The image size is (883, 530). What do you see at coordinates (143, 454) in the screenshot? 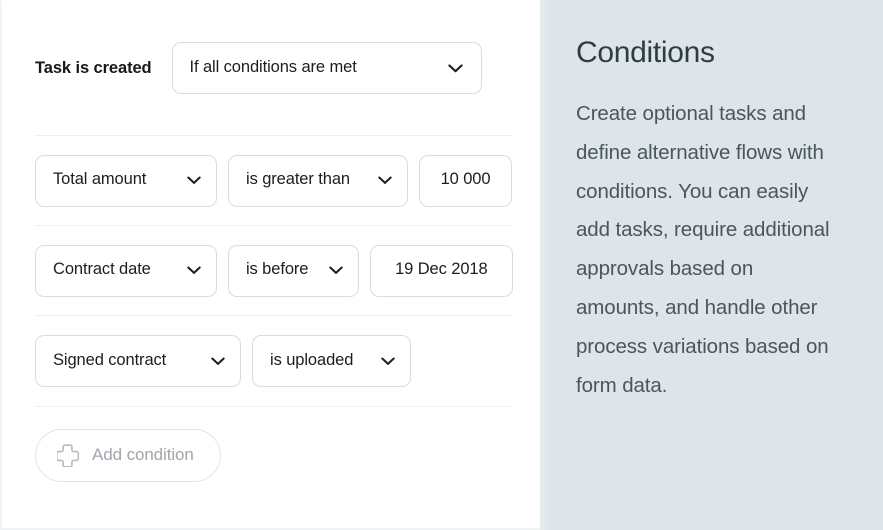
I see `add-condition-label: Add condition` at bounding box center [143, 454].